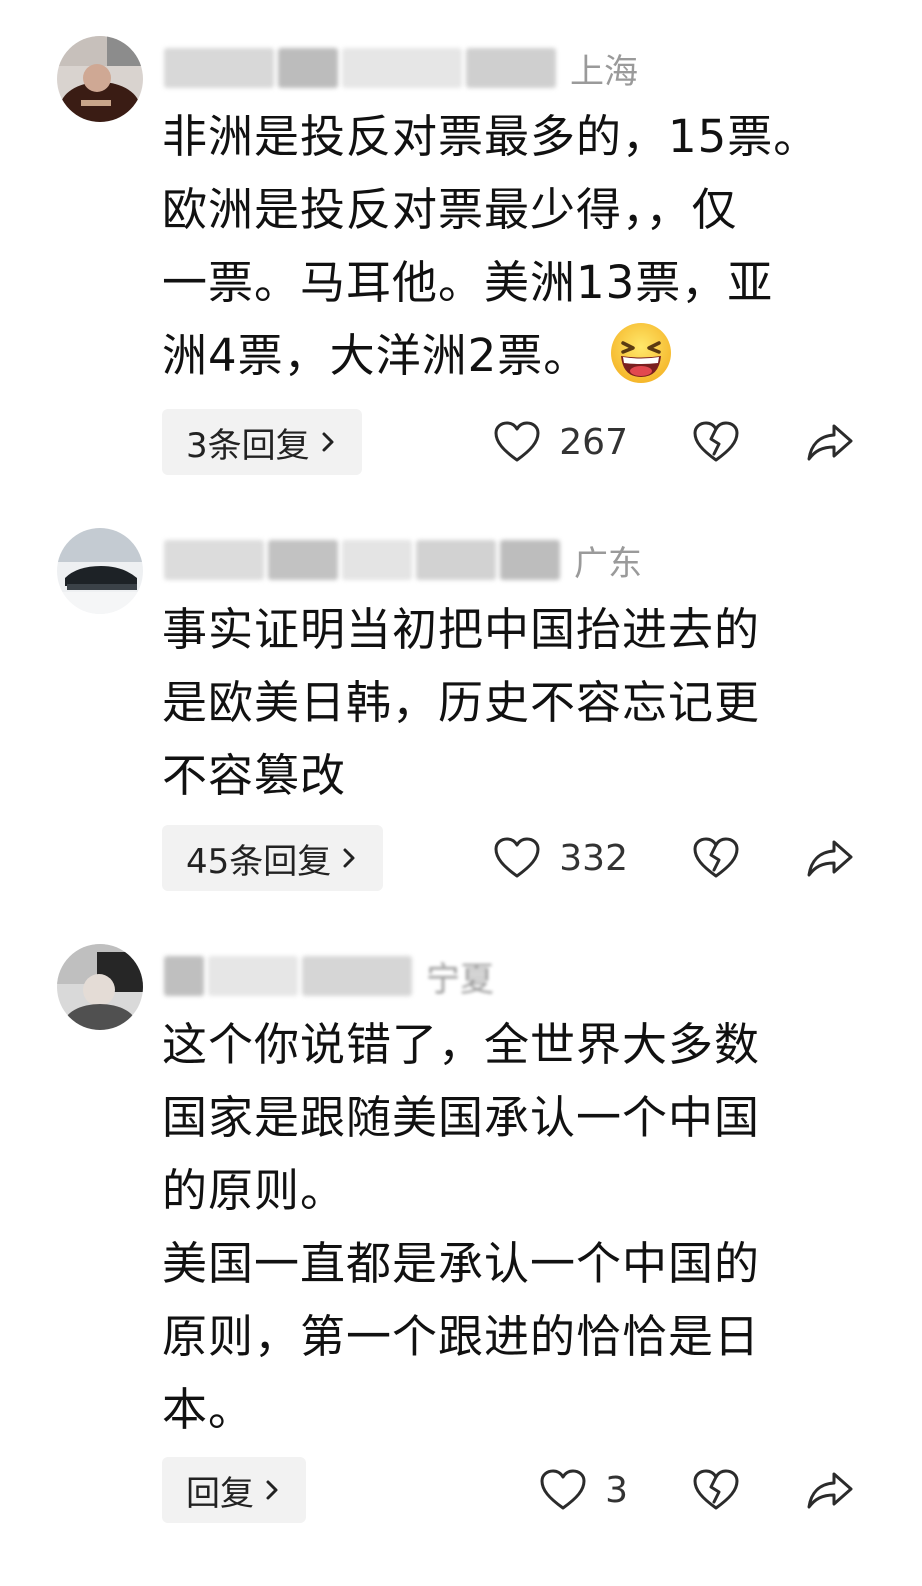 The image size is (922, 1586). What do you see at coordinates (208, 1409) in the screenshot?
I see `comment-line: 本。` at bounding box center [208, 1409].